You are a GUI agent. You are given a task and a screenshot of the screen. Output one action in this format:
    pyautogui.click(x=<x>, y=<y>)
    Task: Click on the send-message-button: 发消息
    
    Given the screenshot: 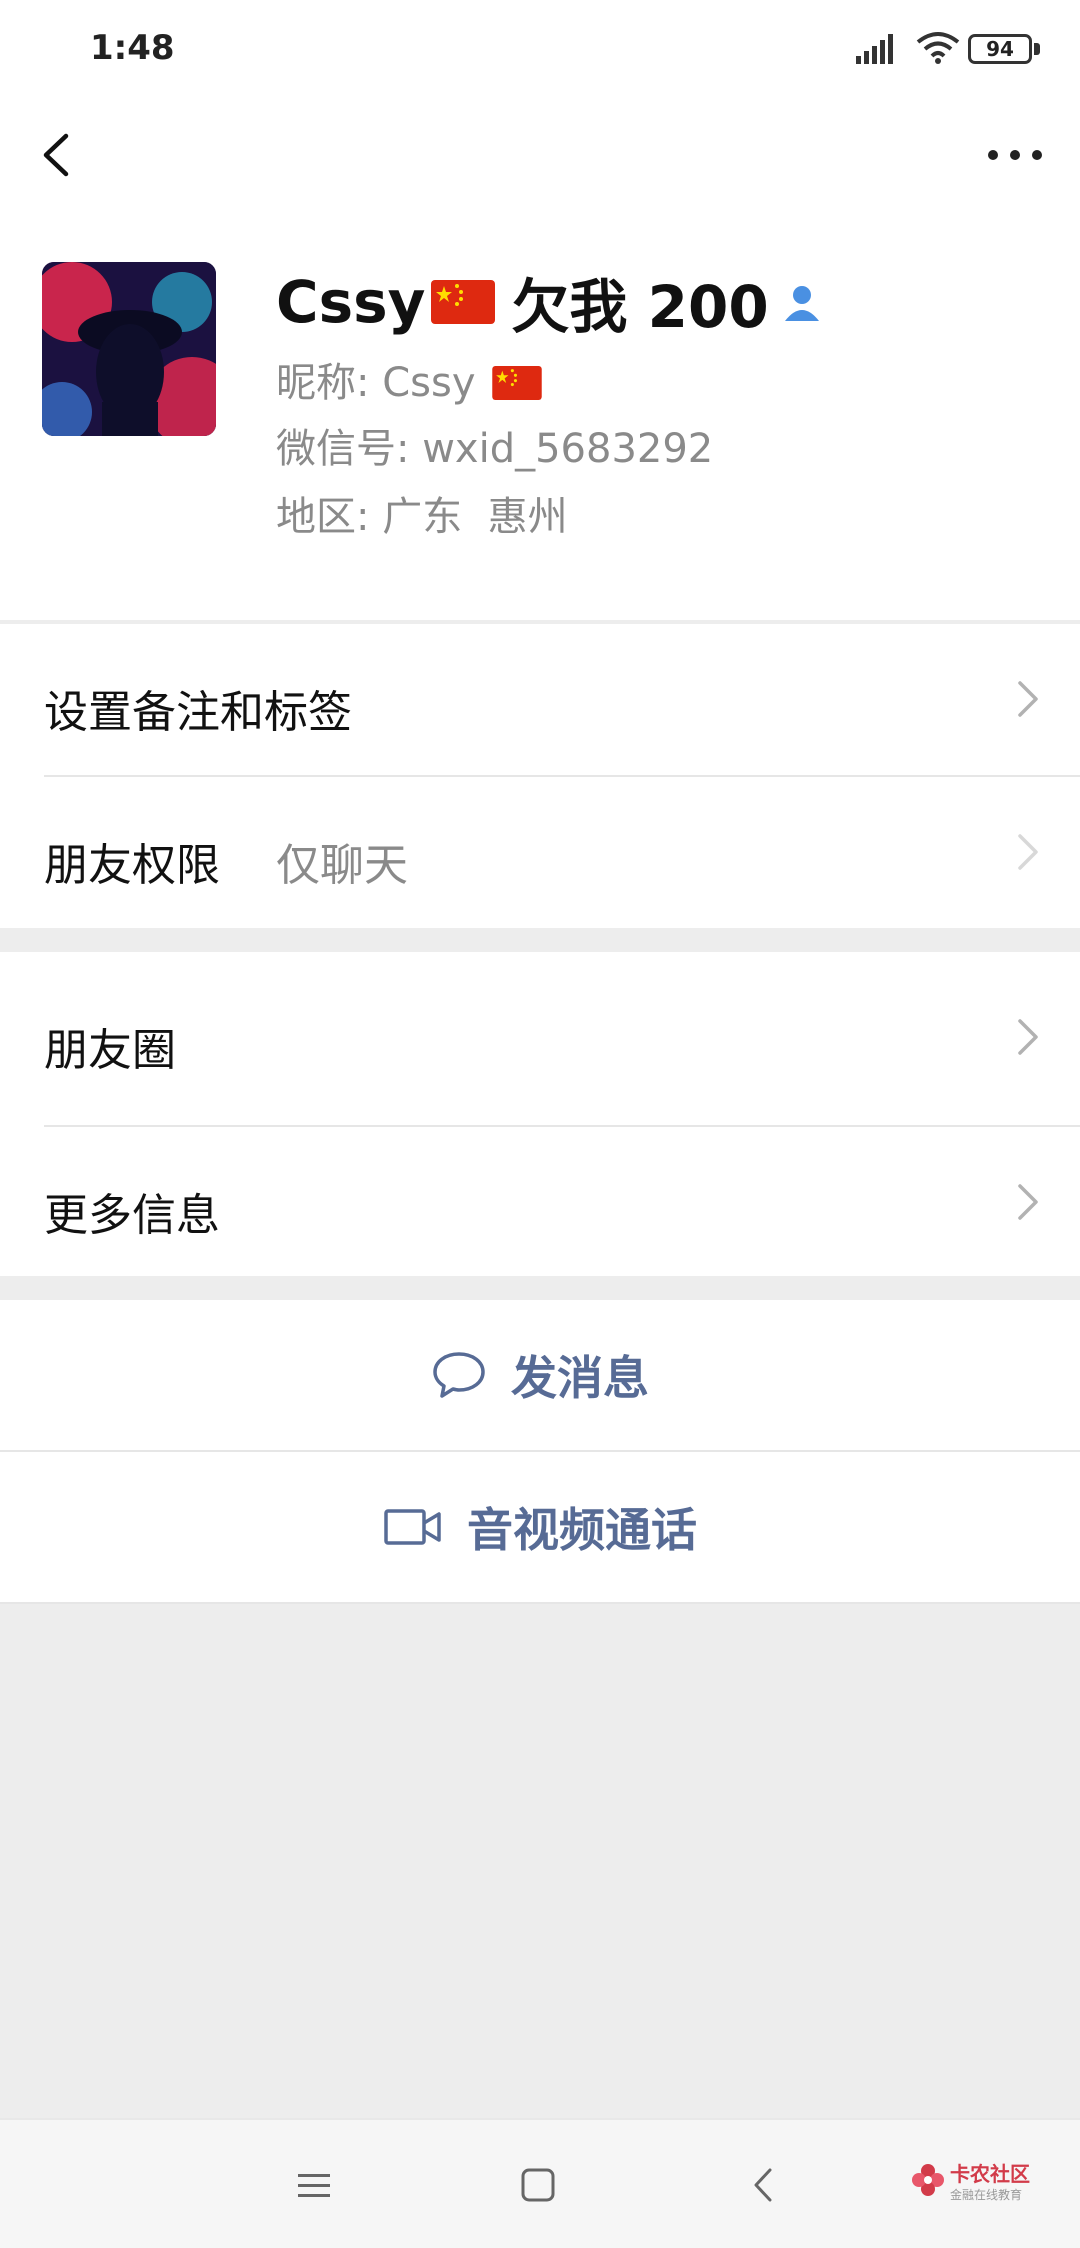 What is the action you would take?
    pyautogui.click(x=540, y=1375)
    